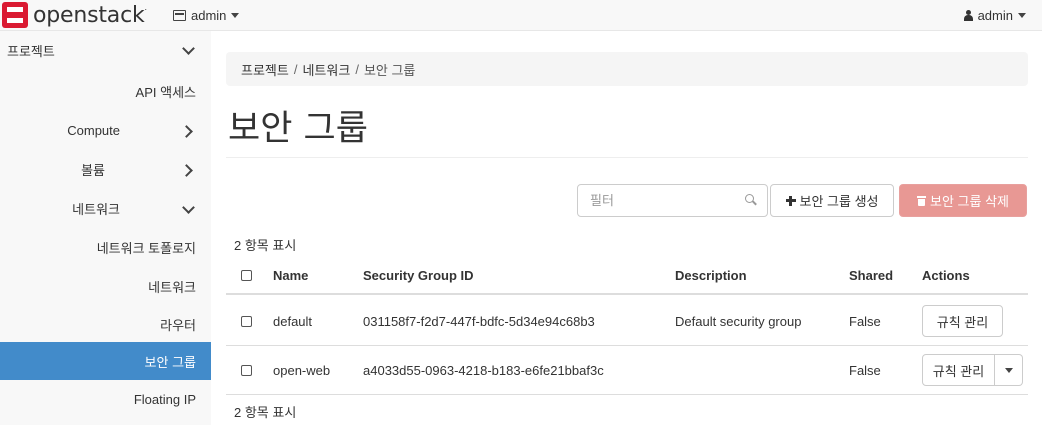 This screenshot has height=425, width=1042. I want to click on trash-icon, so click(921, 200).